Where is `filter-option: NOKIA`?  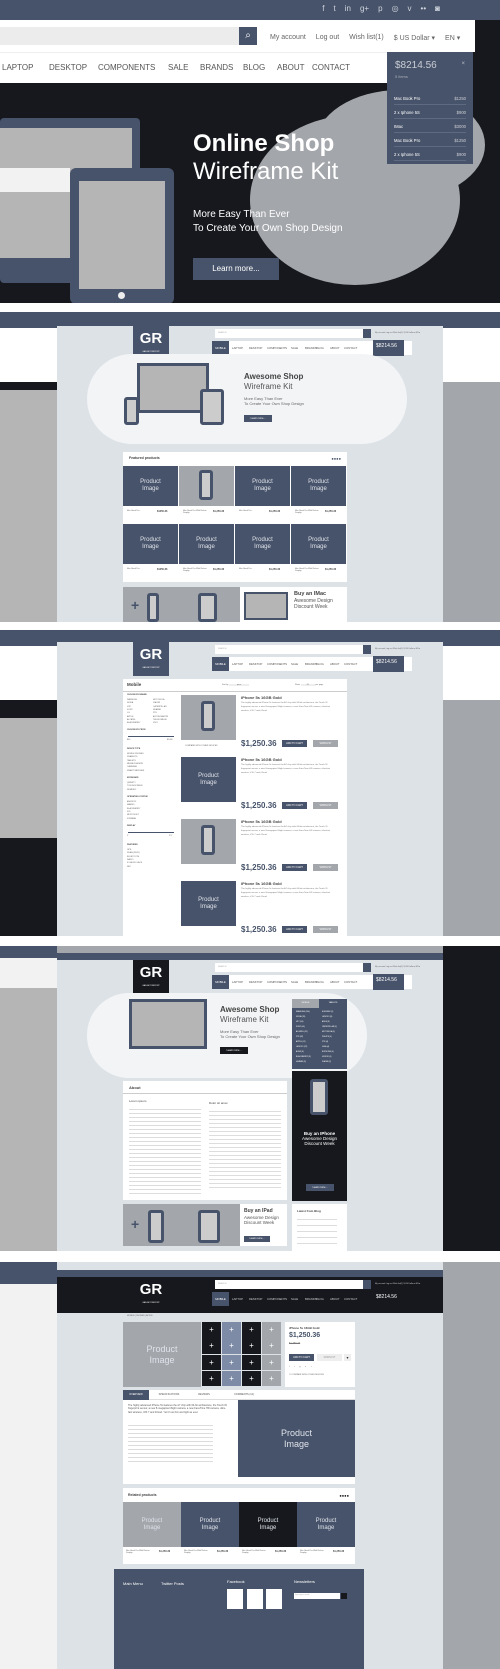
filter-option: NOKIA is located at coordinates (130, 703).